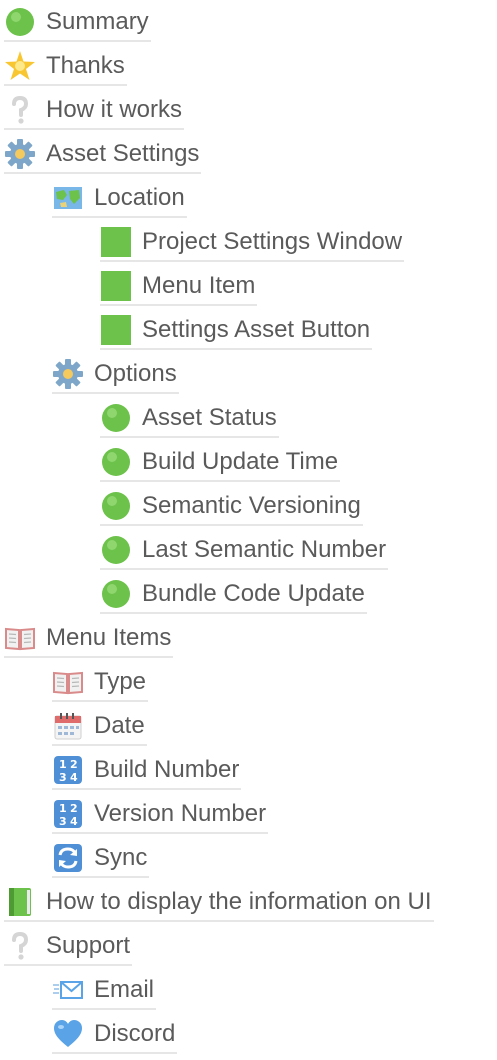 The image size is (497, 1060). What do you see at coordinates (256, 329) in the screenshot?
I see `toc-label: Settings Asset Button` at bounding box center [256, 329].